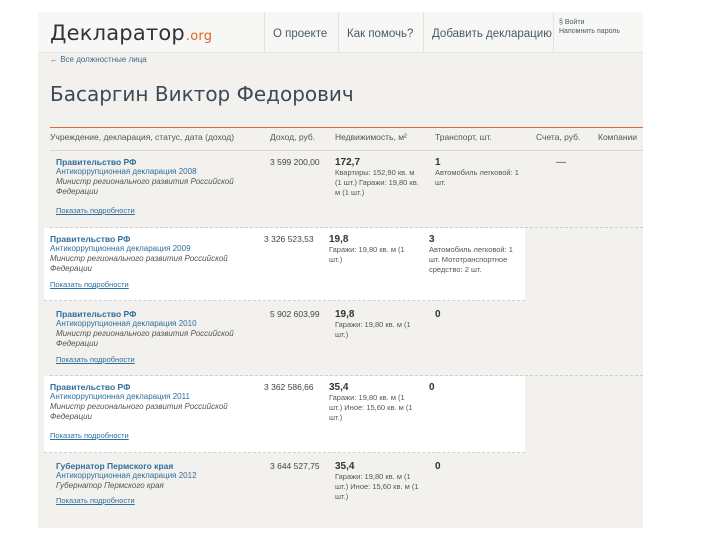 The width and height of the screenshot is (720, 540). What do you see at coordinates (110, 485) in the screenshot?
I see `row-position: Губернатор Пермского края` at bounding box center [110, 485].